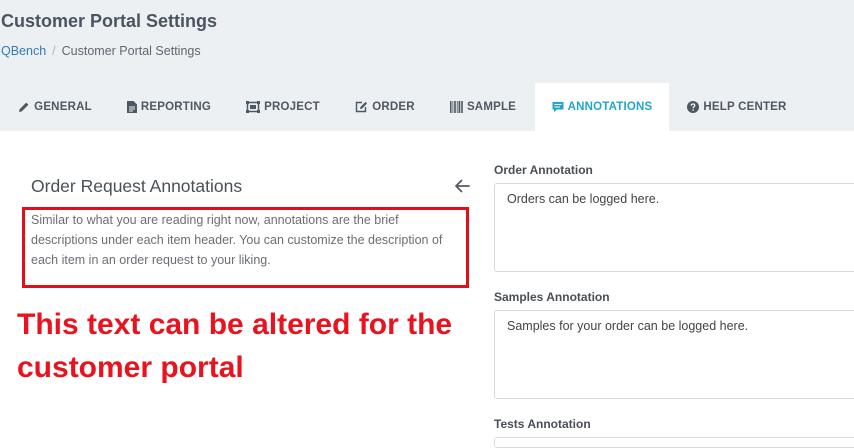 This screenshot has width=854, height=448. Describe the element at coordinates (456, 107) in the screenshot. I see `barcode-icon` at that location.